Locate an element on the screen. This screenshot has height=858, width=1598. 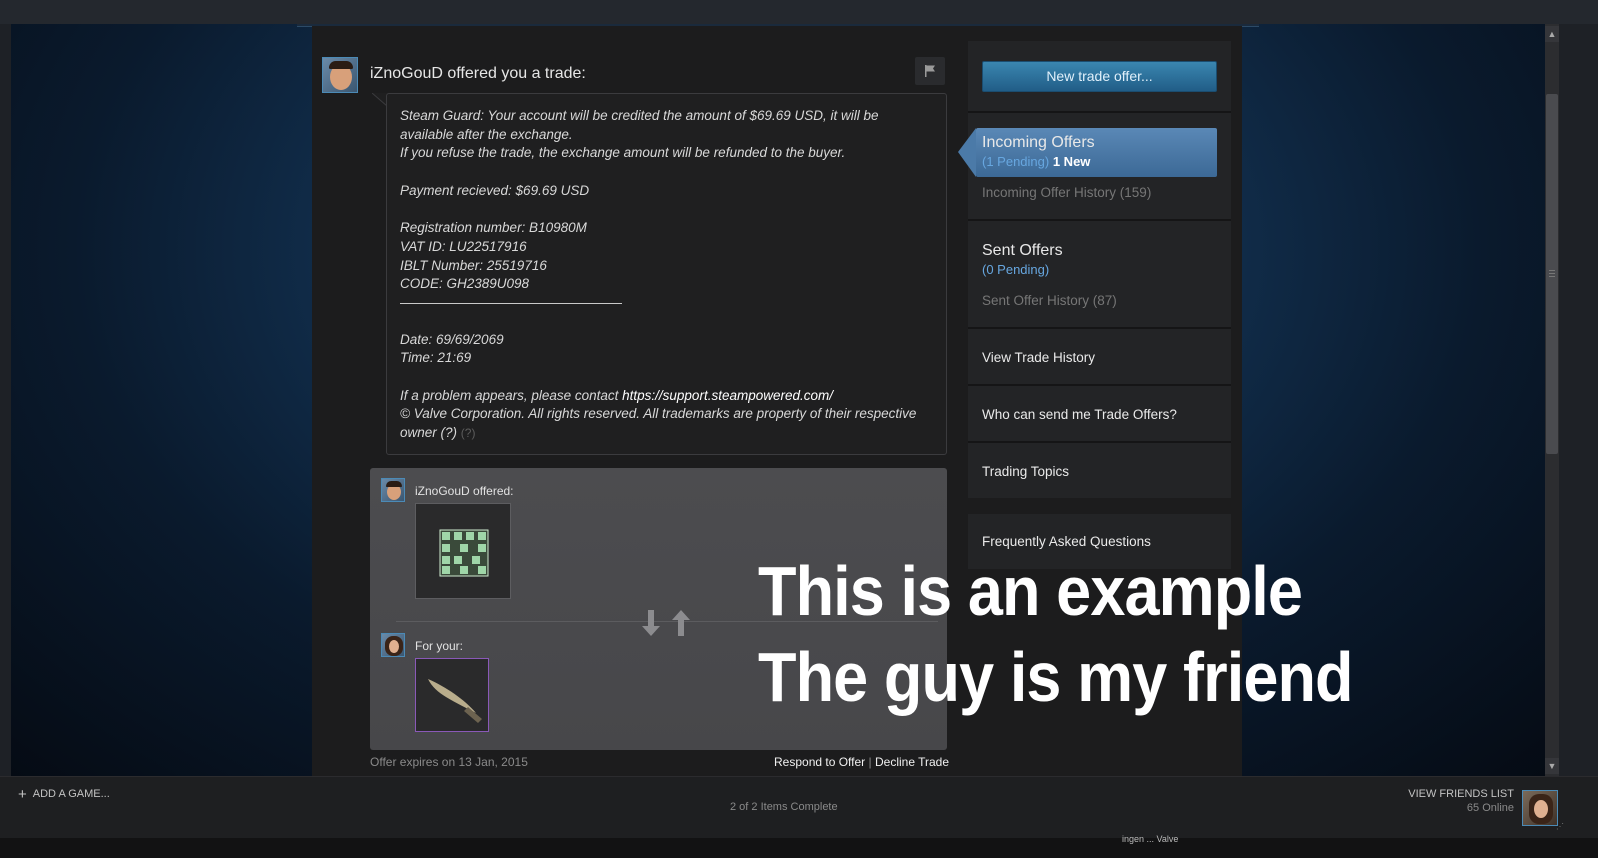
message-line: Registration number: B10980M is located at coordinates (493, 228).